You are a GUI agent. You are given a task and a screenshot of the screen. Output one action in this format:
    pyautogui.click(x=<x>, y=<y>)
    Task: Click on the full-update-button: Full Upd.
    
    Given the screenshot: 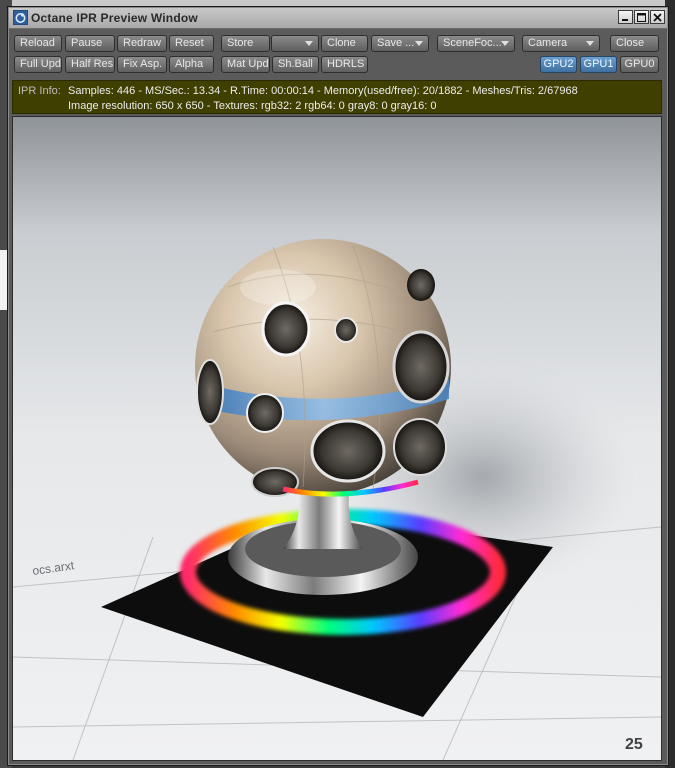 What is the action you would take?
    pyautogui.click(x=38, y=64)
    